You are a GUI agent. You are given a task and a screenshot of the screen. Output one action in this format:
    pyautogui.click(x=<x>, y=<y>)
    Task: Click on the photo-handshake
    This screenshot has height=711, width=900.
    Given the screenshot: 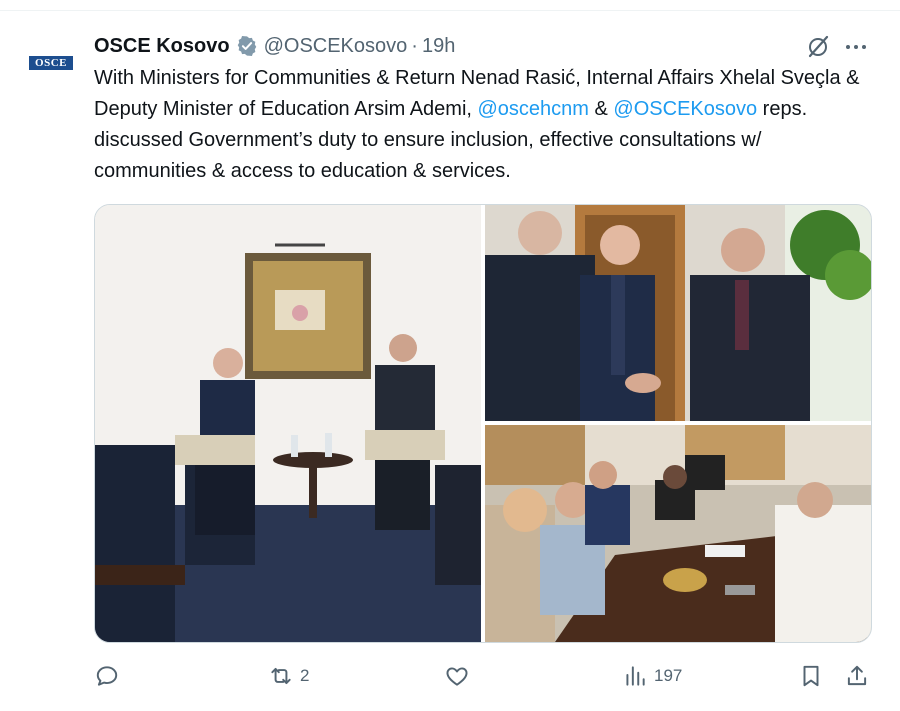 What is the action you would take?
    pyautogui.click(x=678, y=313)
    